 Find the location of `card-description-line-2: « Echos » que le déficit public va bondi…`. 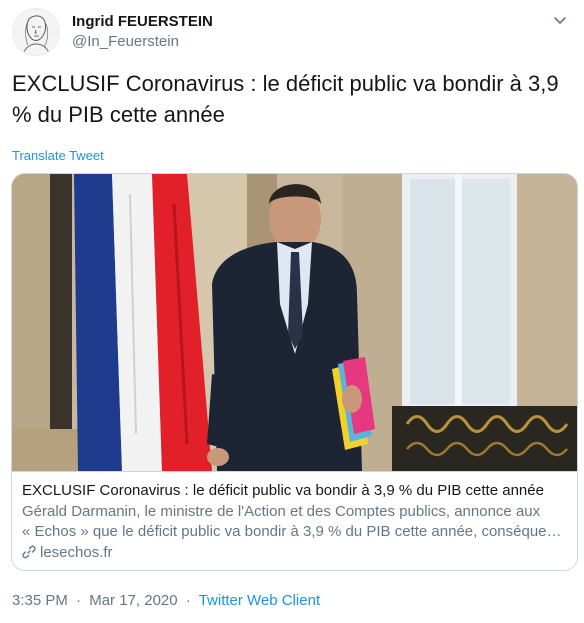

card-description-line-2: « Echos » que le déficit public va bondi… is located at coordinates (294, 531).